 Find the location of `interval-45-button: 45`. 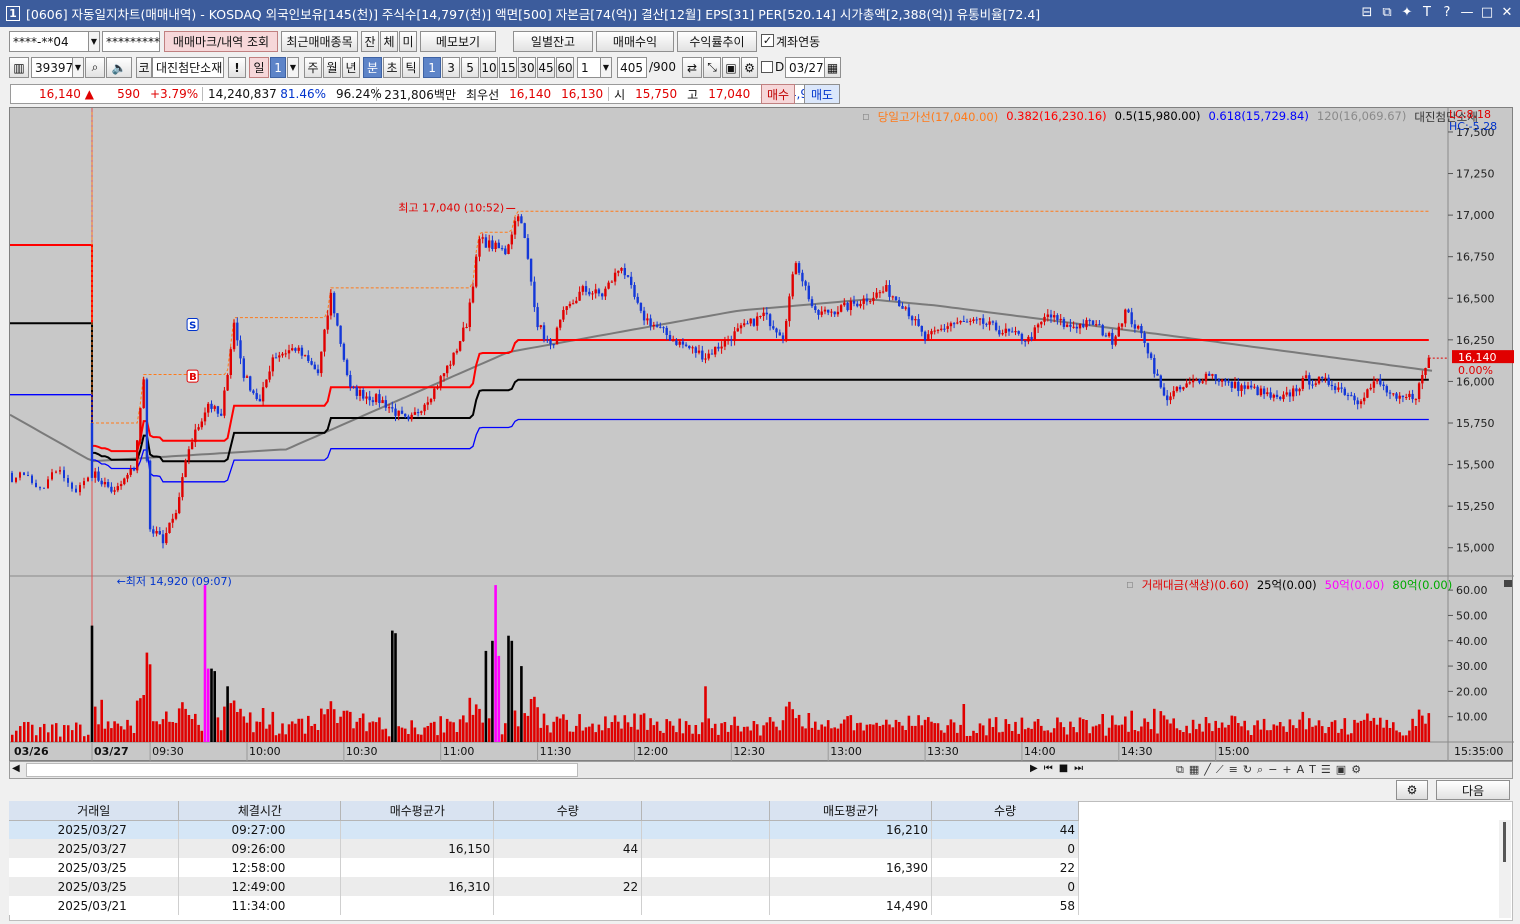

interval-45-button: 45 is located at coordinates (546, 67).